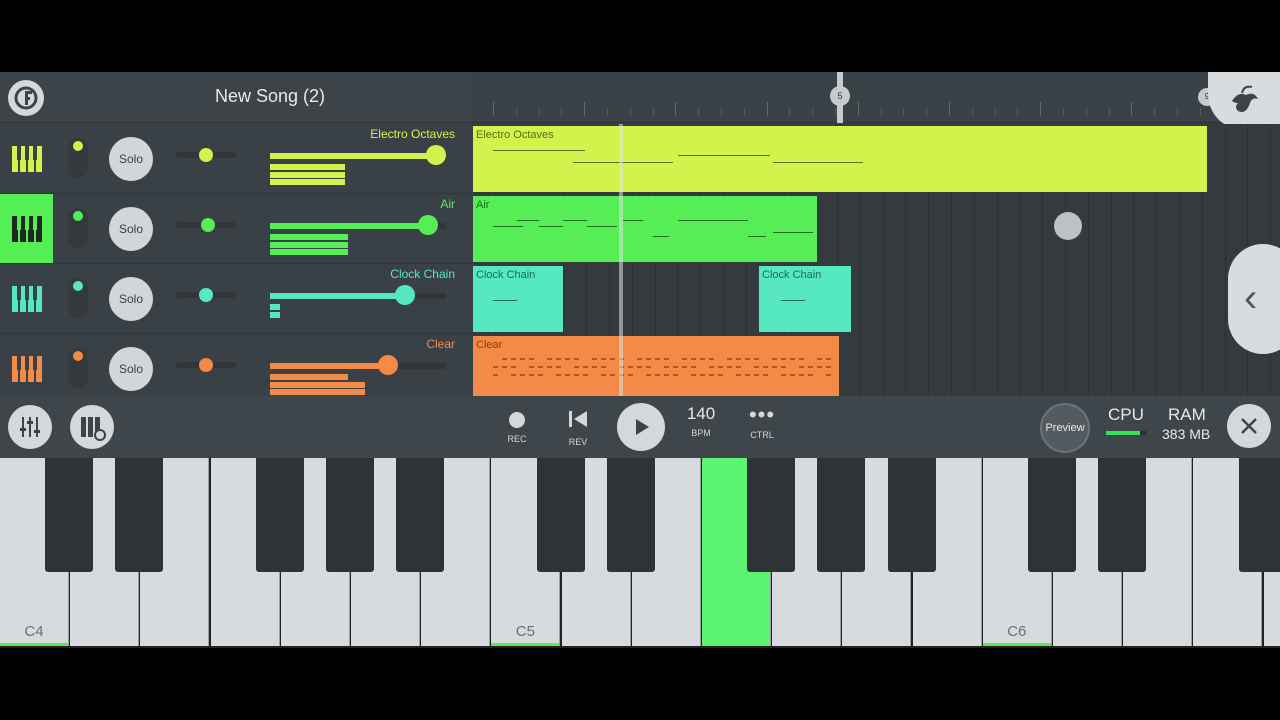  I want to click on clip-label: Electro Octaves, so click(515, 135).